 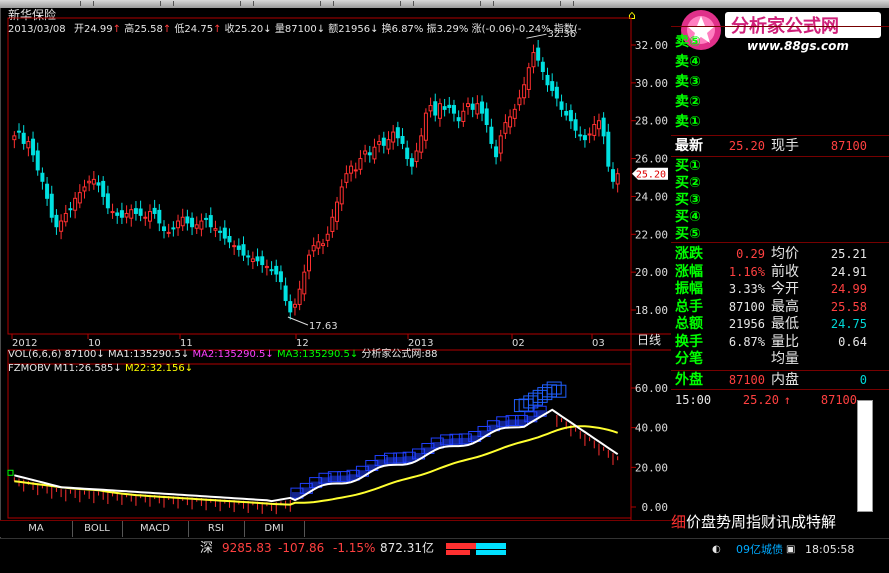 I want to click on tab-boll: BOLL, so click(x=97, y=529).